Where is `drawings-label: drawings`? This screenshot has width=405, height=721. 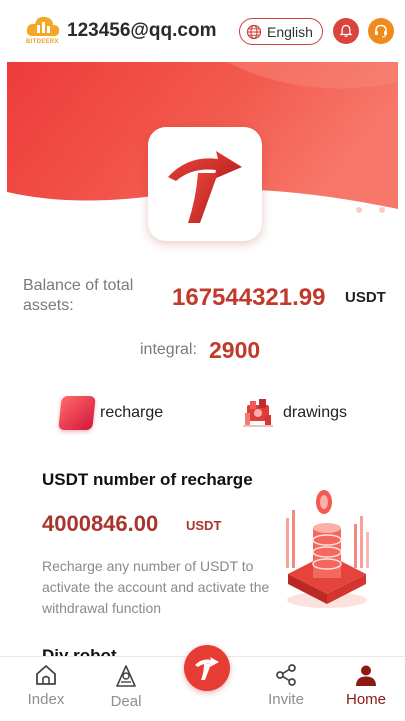 drawings-label: drawings is located at coordinates (315, 412).